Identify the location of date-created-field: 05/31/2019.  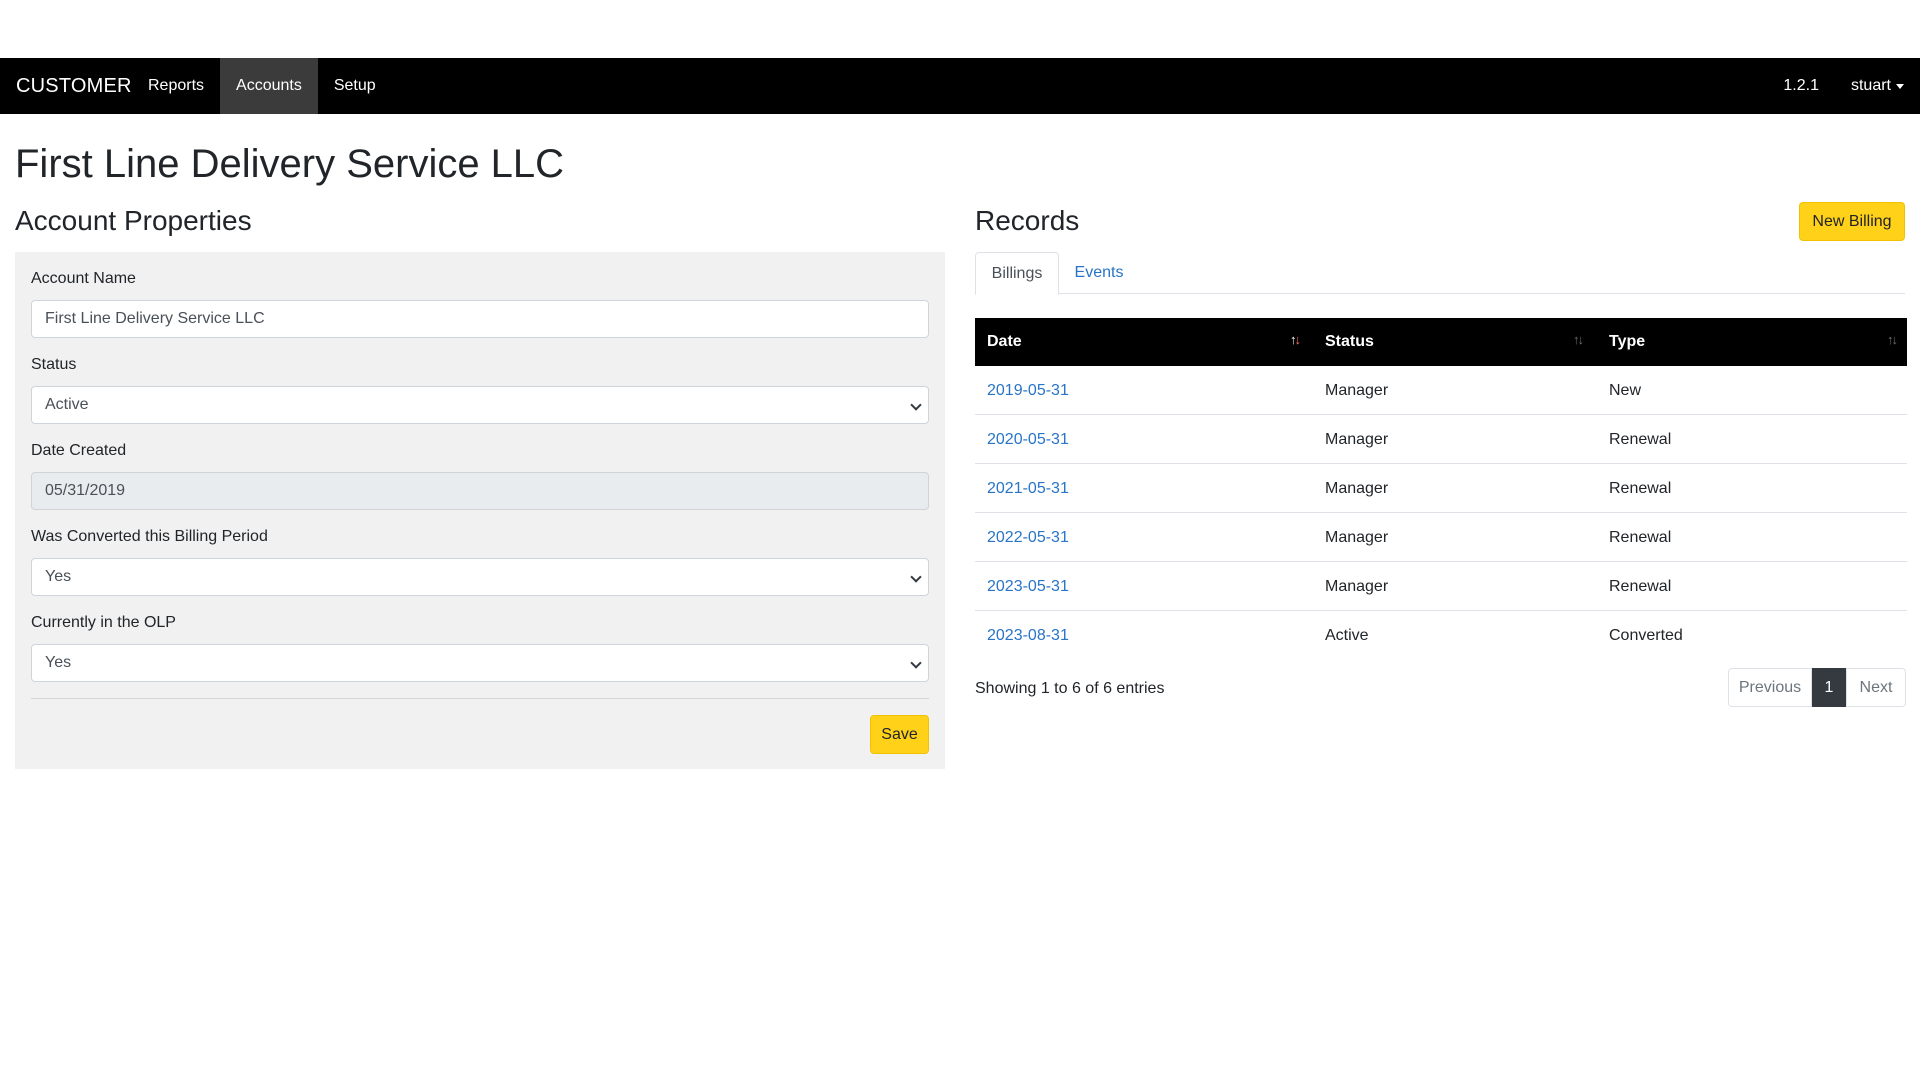
(480, 491).